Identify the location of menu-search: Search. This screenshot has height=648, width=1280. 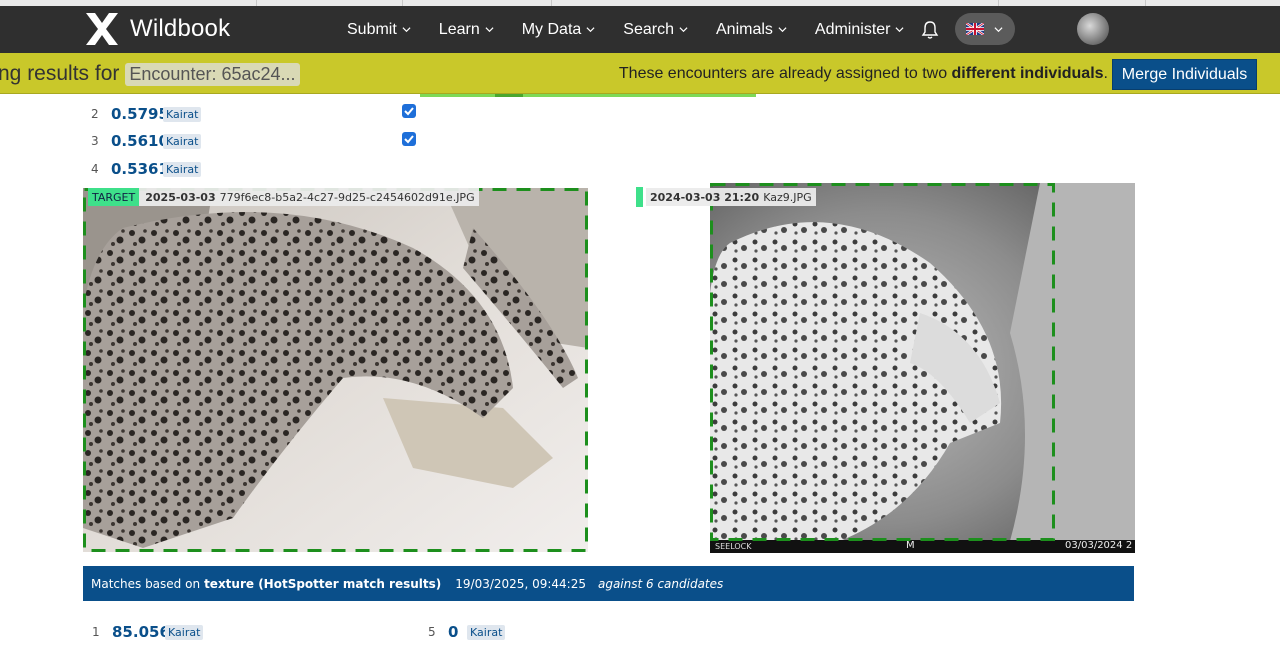
(655, 30).